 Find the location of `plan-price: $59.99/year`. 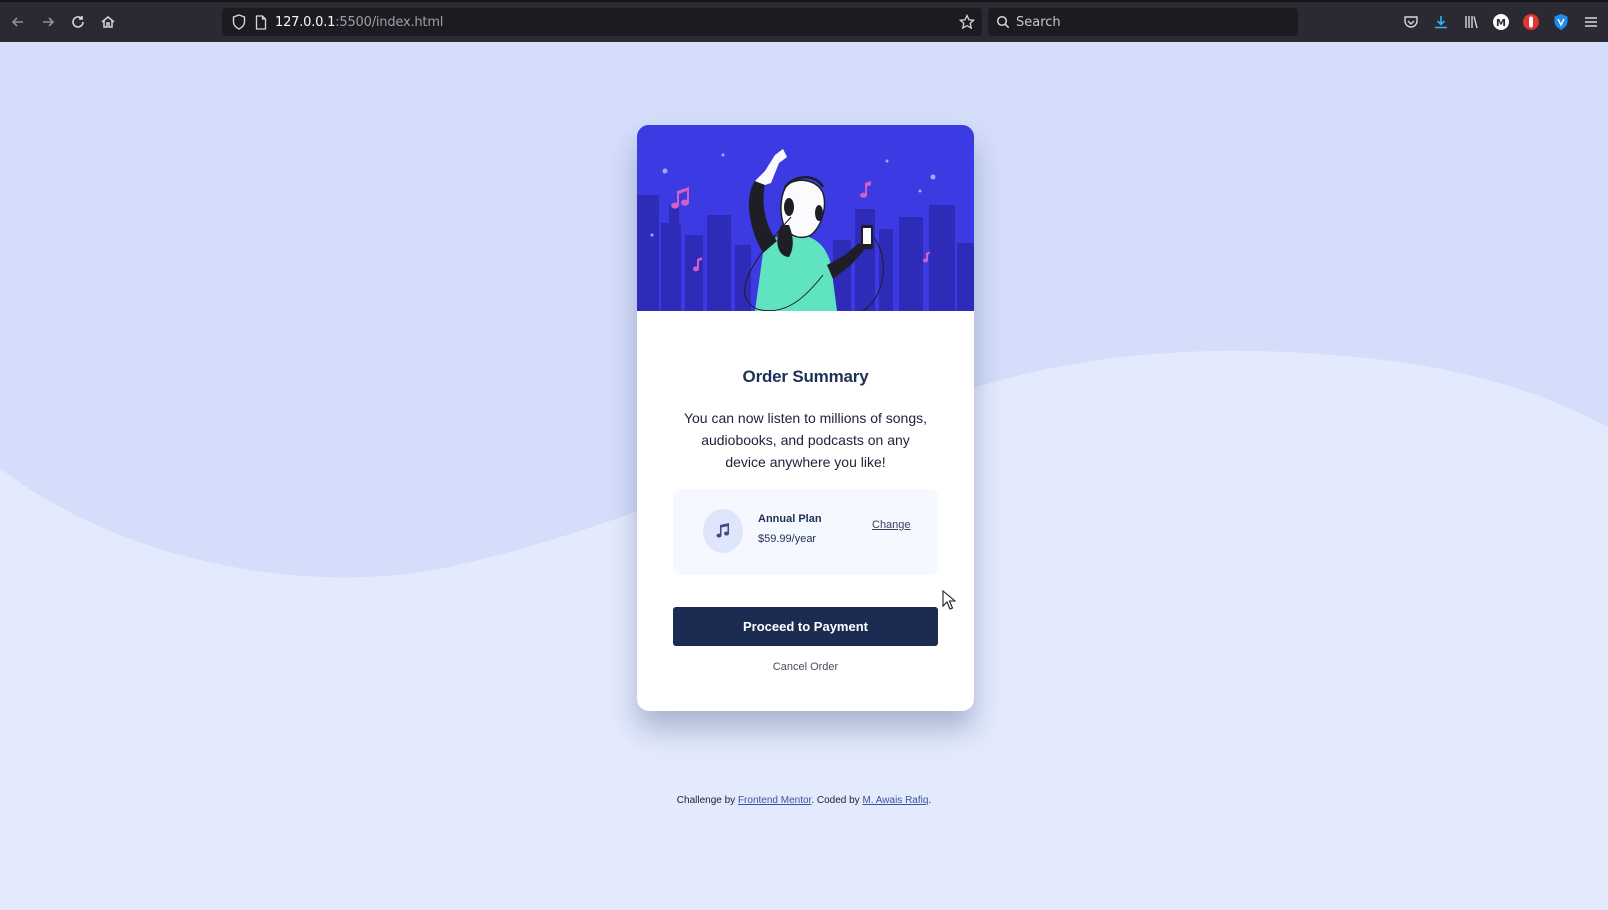

plan-price: $59.99/year is located at coordinates (787, 539).